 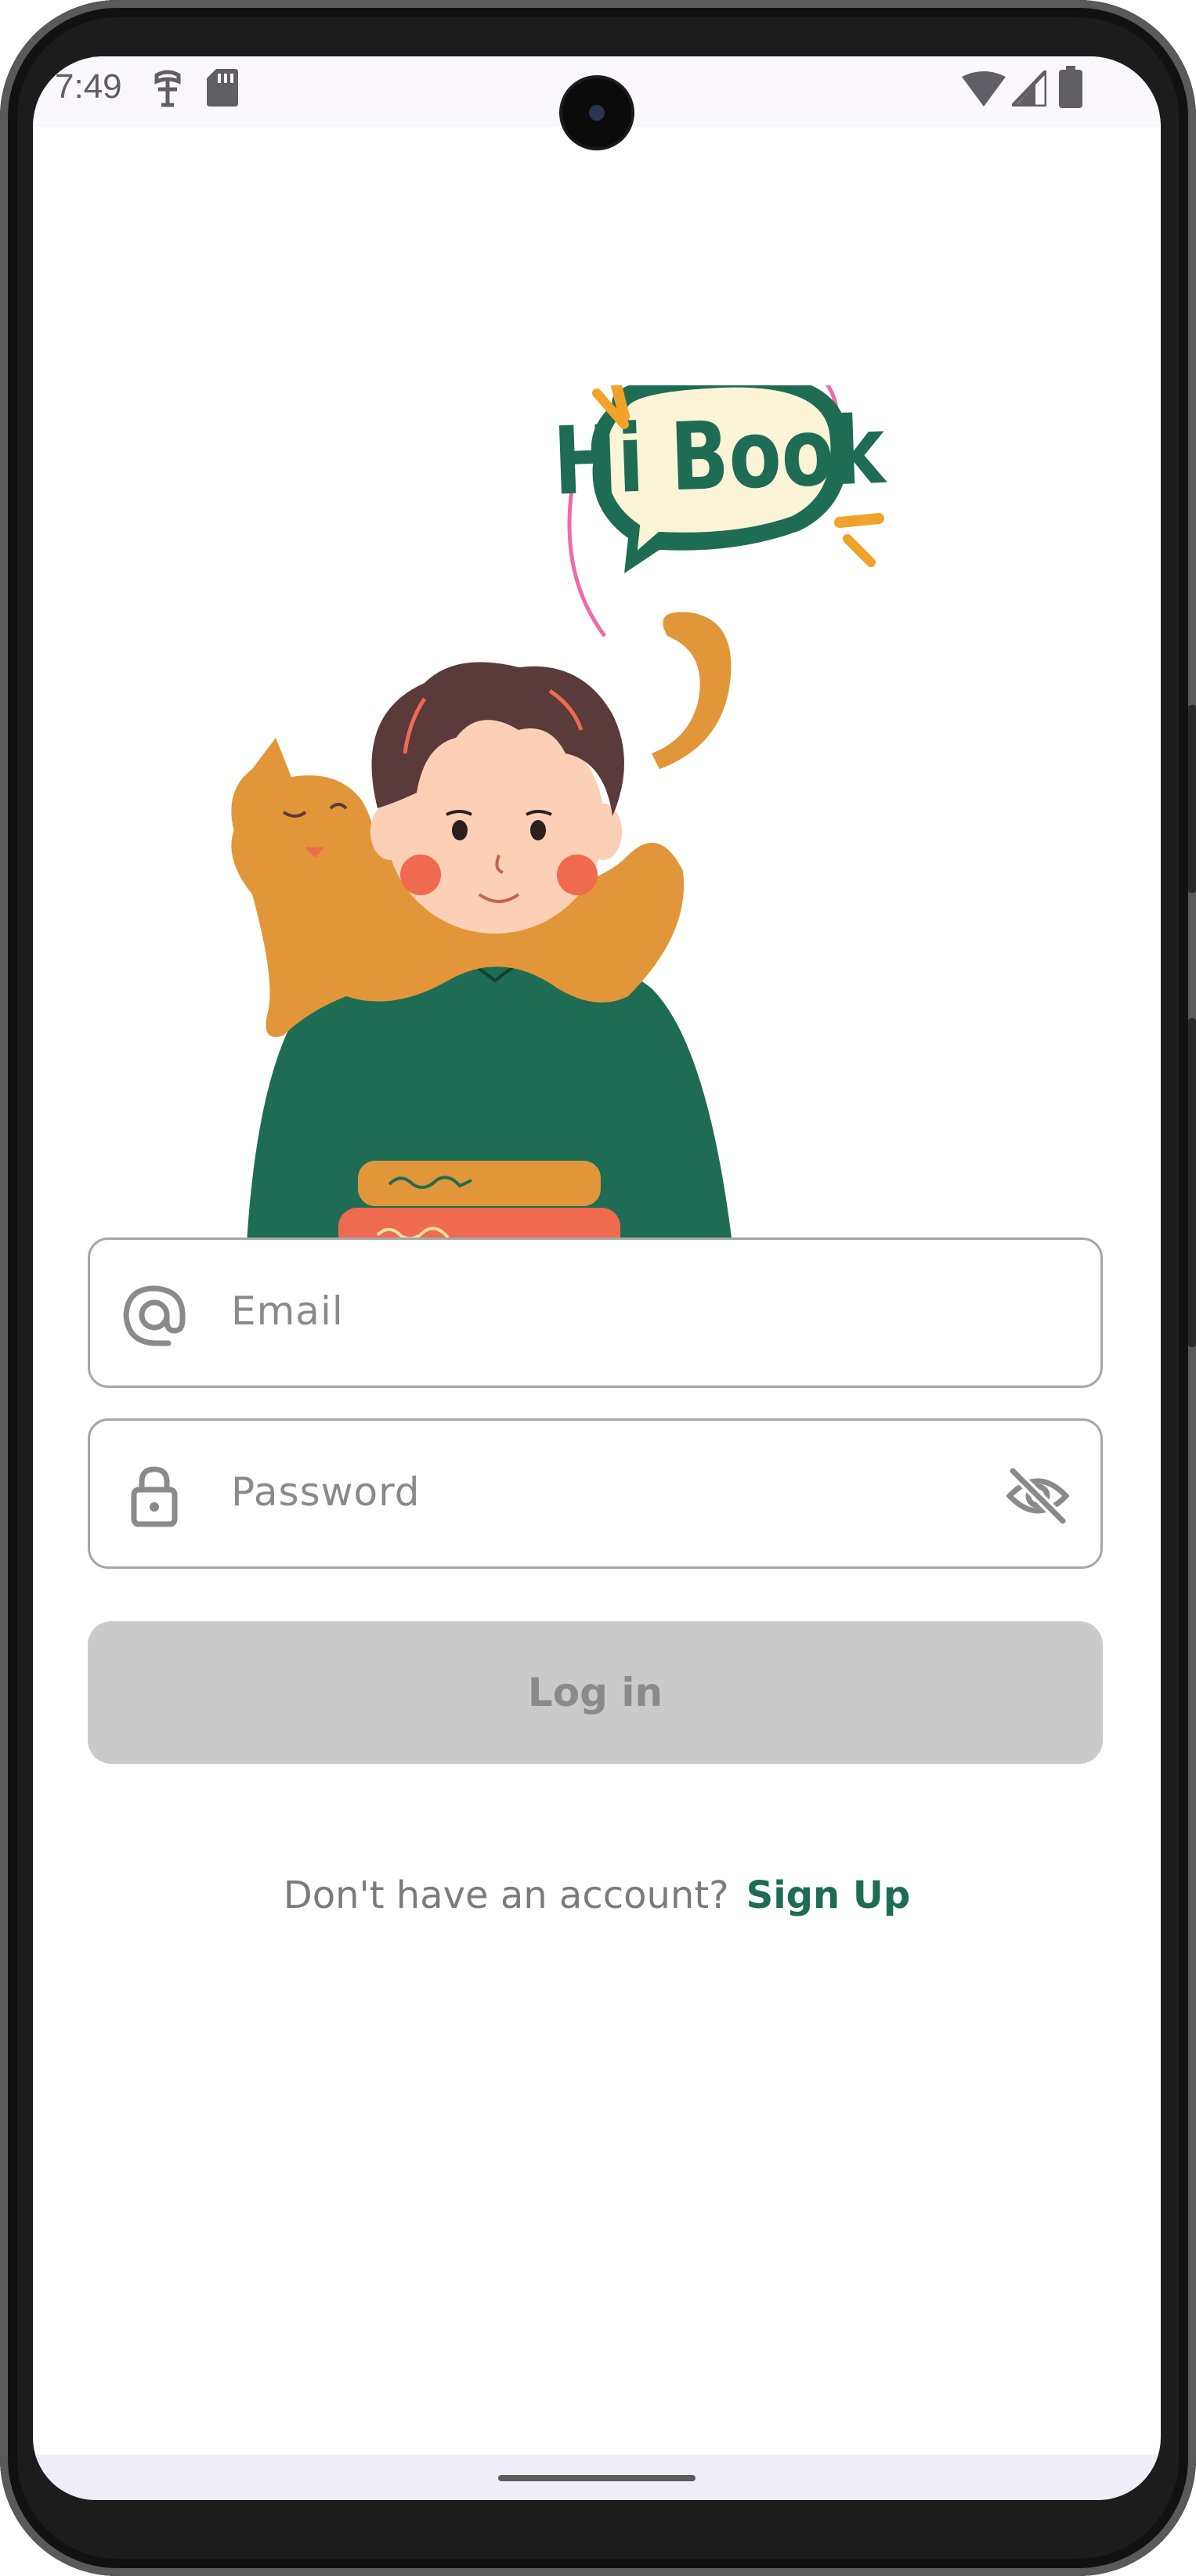 I want to click on sd-card-icon, so click(x=222, y=88).